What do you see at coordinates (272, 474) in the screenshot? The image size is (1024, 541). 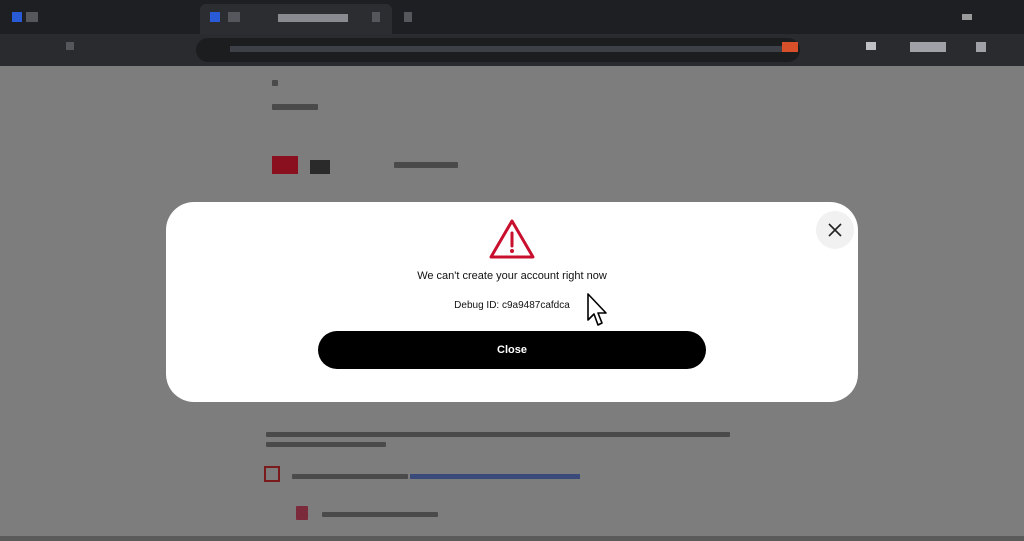 I see `terms-checkbox` at bounding box center [272, 474].